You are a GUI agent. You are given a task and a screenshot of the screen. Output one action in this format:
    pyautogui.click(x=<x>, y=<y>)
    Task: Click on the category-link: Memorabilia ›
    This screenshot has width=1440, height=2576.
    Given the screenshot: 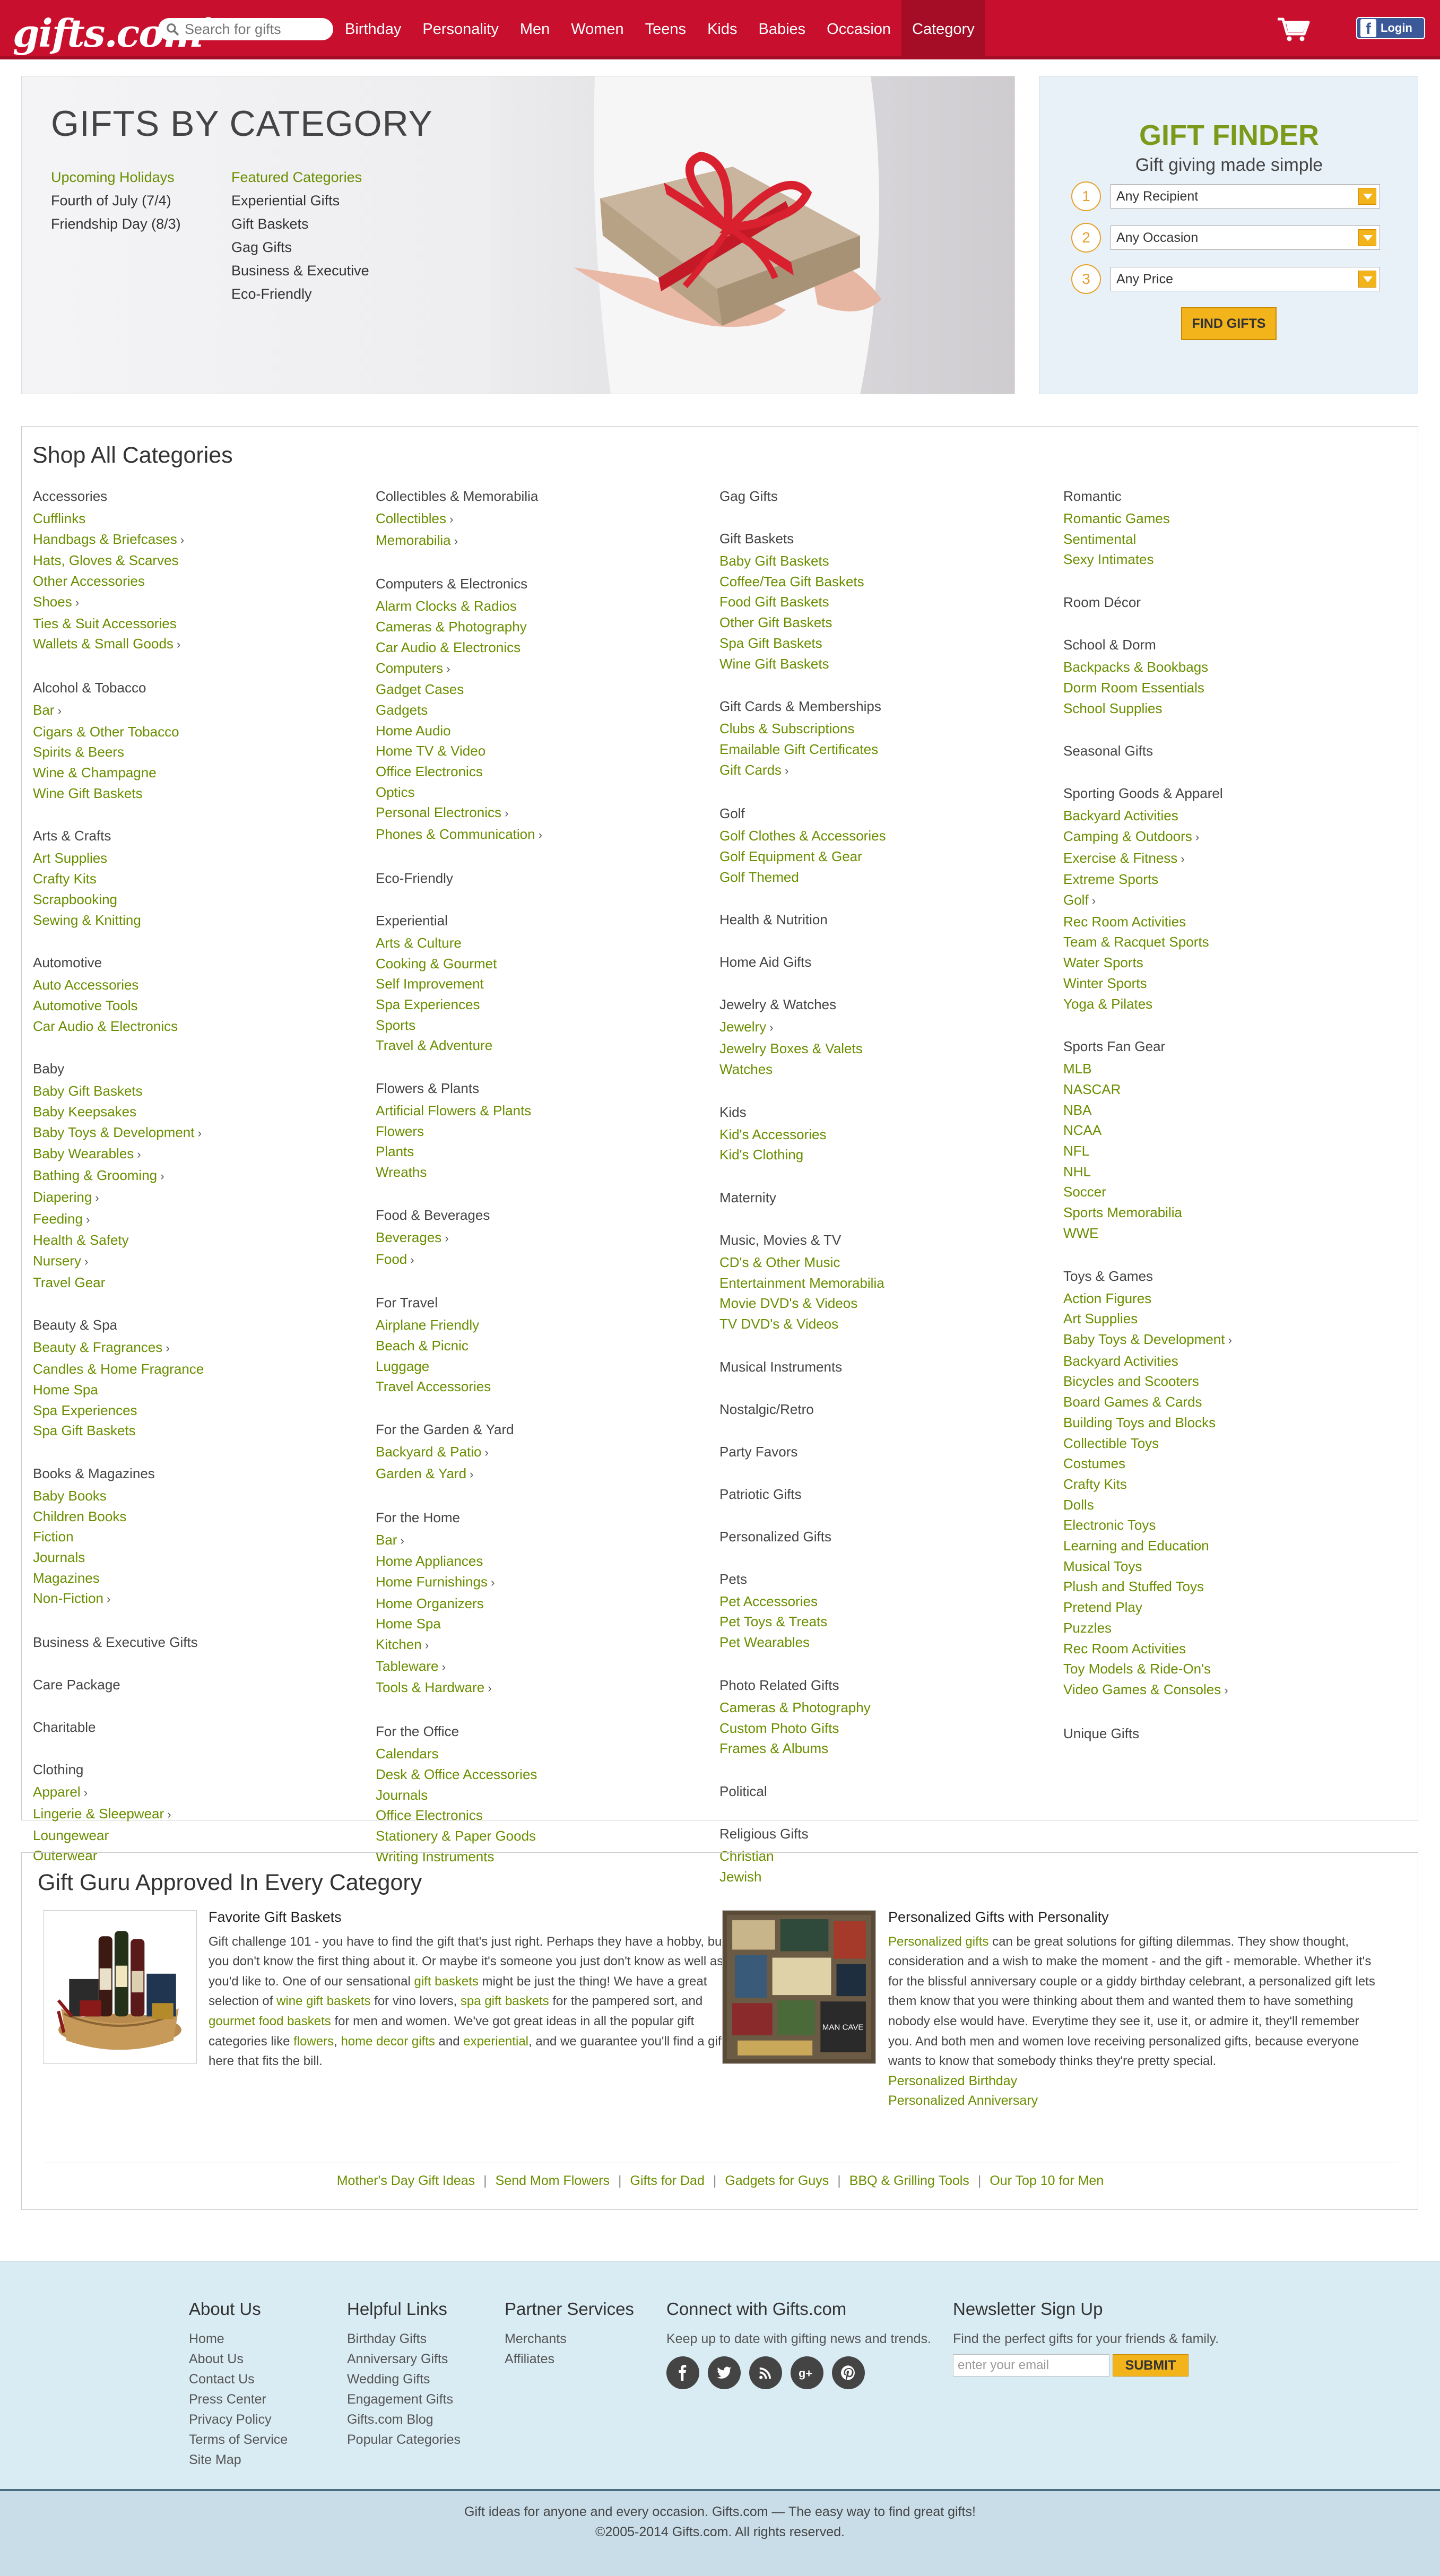 What is the action you would take?
    pyautogui.click(x=545, y=541)
    